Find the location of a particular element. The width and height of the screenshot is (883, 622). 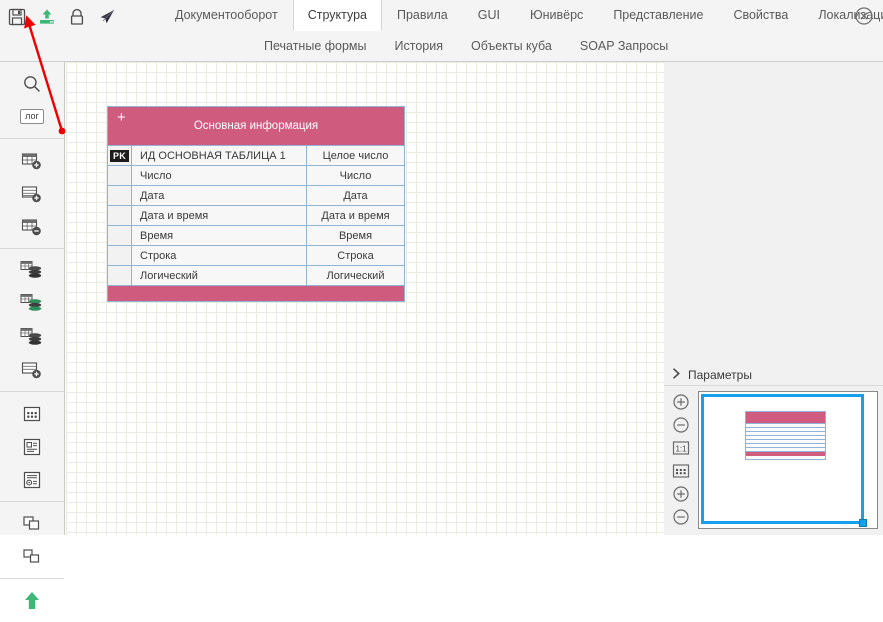

menu-item-documentooborot: Документооборот is located at coordinates (226, 15).